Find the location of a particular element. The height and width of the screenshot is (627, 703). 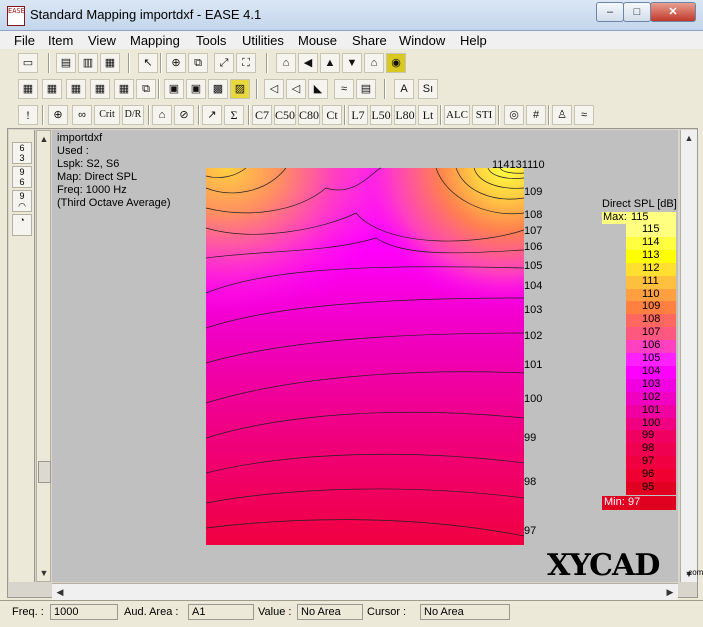

contour-label-102: 102 is located at coordinates (533, 336).